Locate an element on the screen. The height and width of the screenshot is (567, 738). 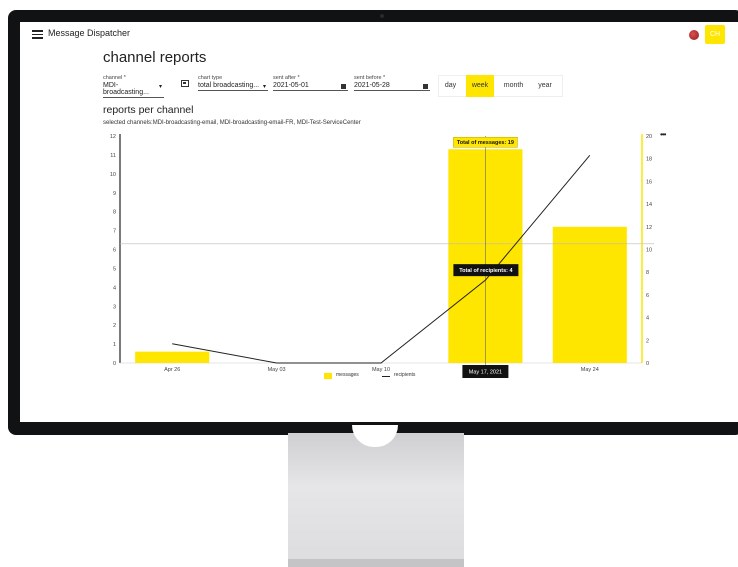
legend-messages-label: messages is located at coordinates (347, 375).